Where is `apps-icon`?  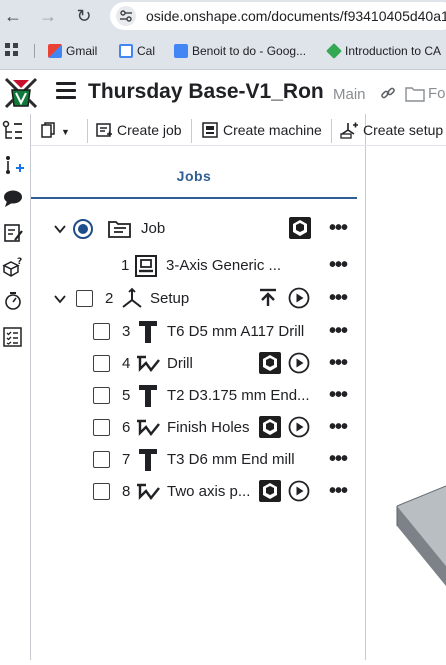 apps-icon is located at coordinates (12, 51).